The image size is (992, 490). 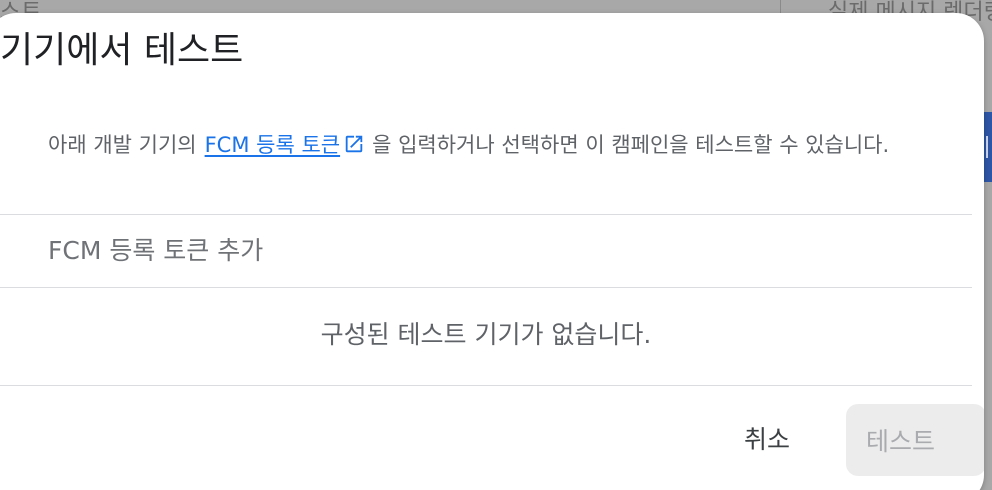 I want to click on description-prefix: 아래 개발 기기의, so click(x=122, y=145).